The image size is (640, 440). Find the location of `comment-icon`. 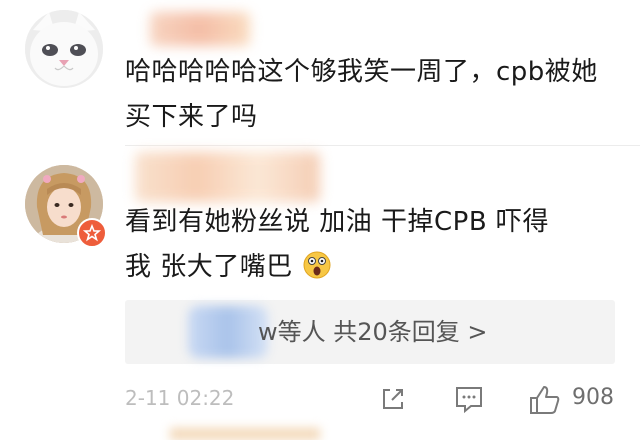

comment-icon is located at coordinates (469, 401).